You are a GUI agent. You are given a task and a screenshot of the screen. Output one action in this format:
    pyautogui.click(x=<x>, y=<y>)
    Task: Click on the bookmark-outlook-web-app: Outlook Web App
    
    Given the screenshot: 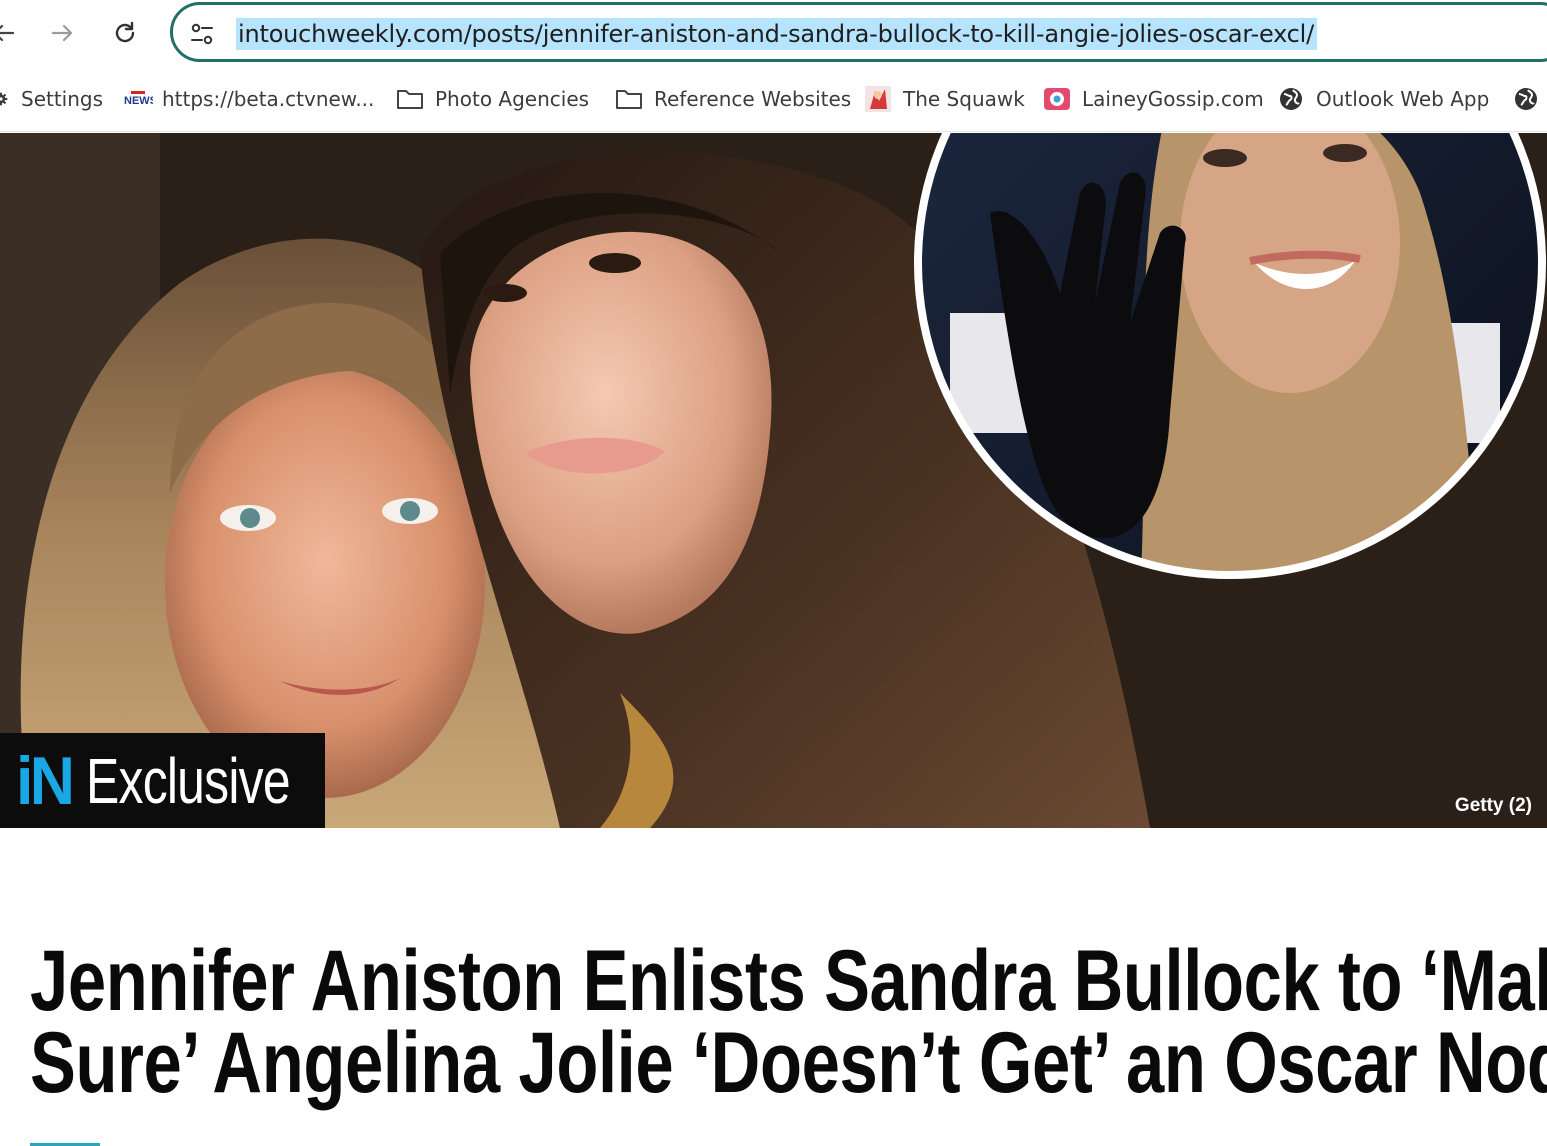 What is the action you would take?
    pyautogui.click(x=1383, y=99)
    